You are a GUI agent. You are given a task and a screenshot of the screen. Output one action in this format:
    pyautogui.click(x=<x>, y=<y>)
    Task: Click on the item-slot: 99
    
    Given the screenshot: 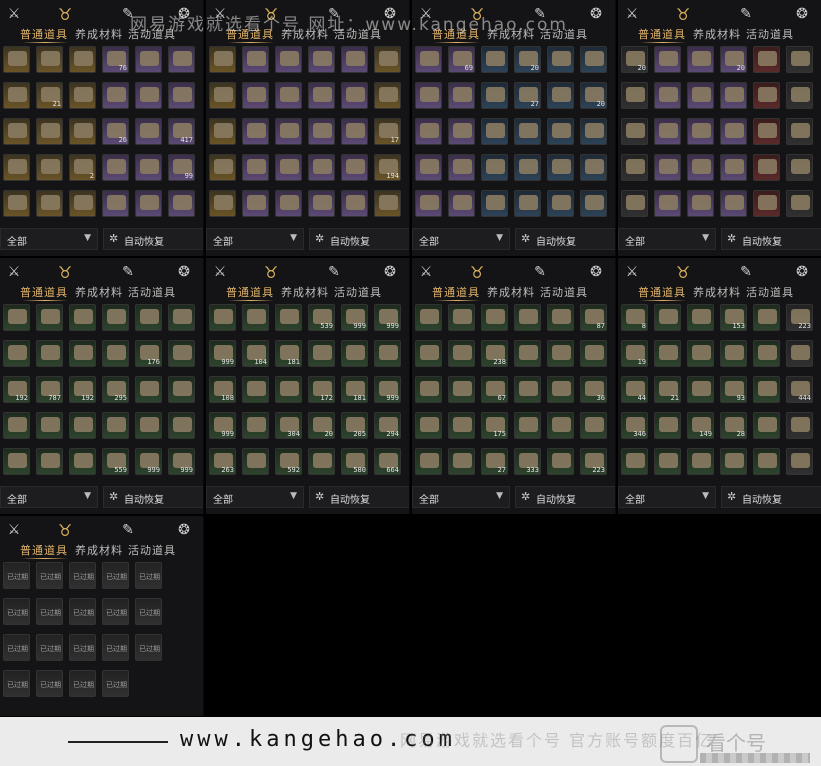 What is the action you would take?
    pyautogui.click(x=181, y=167)
    